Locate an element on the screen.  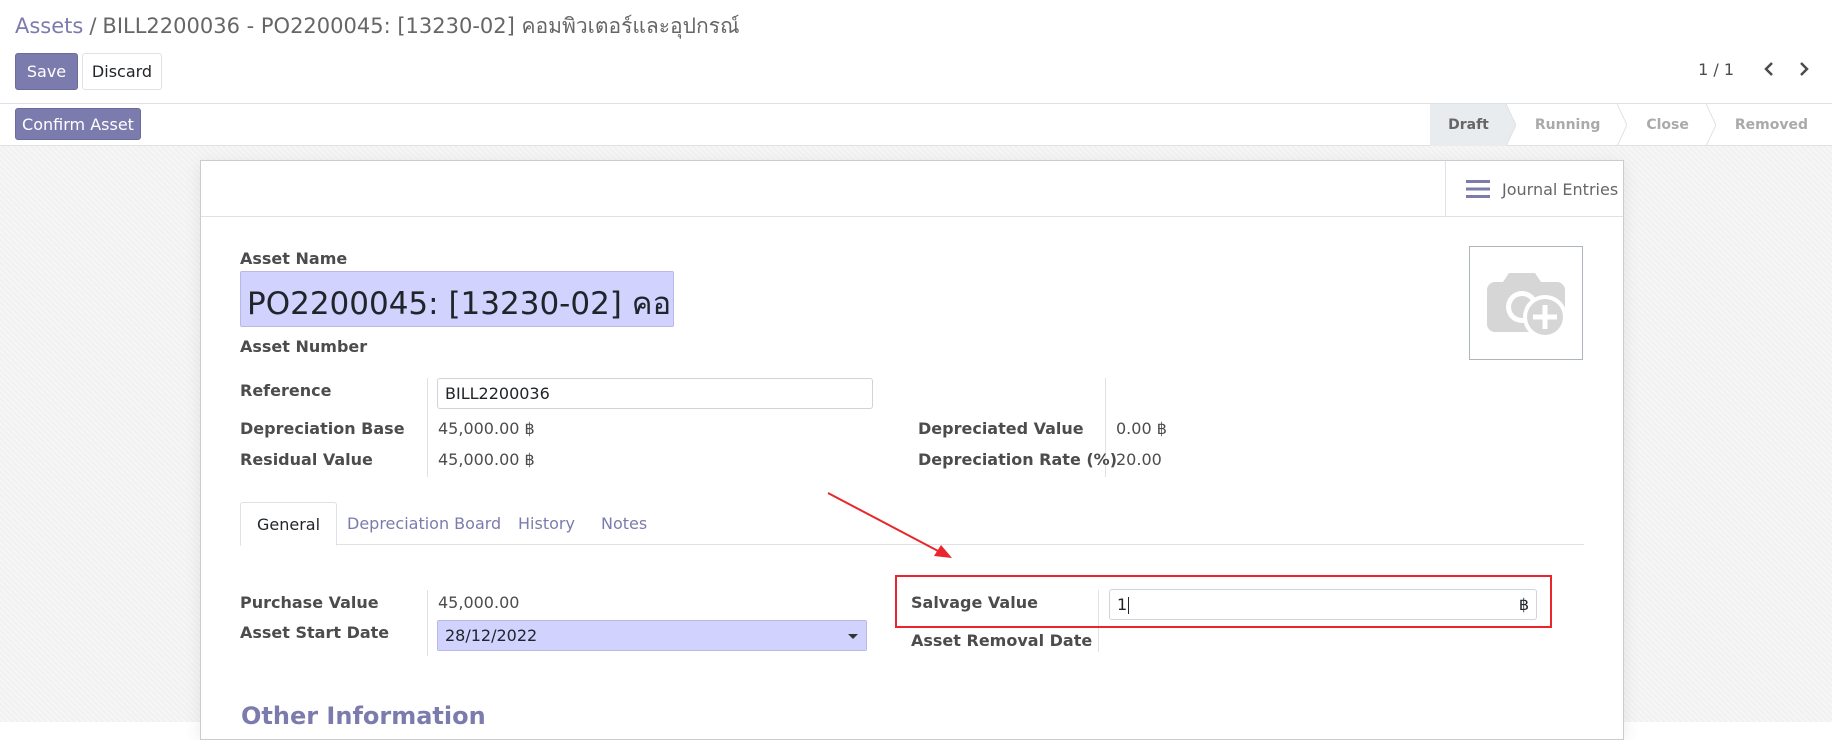
pager-previous-button is located at coordinates (1769, 69).